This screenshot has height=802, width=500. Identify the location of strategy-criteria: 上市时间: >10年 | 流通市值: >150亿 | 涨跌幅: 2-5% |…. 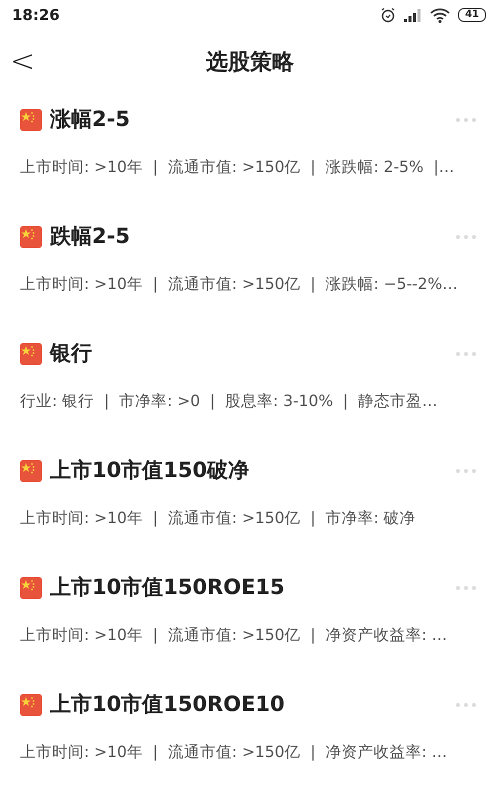
(237, 167).